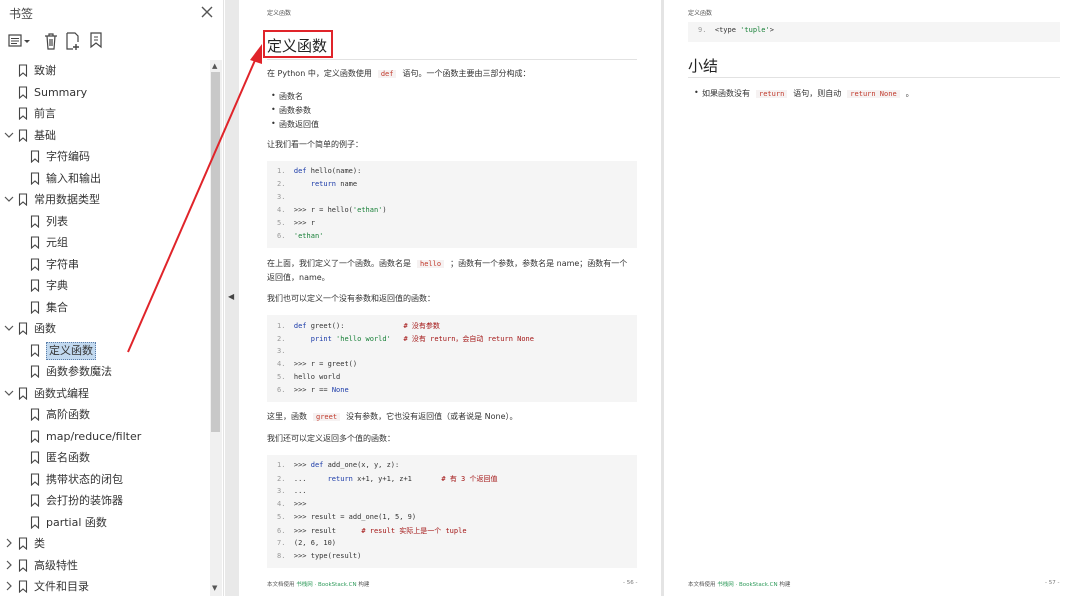  I want to click on bookmark-item: 高阶函数, so click(105, 414).